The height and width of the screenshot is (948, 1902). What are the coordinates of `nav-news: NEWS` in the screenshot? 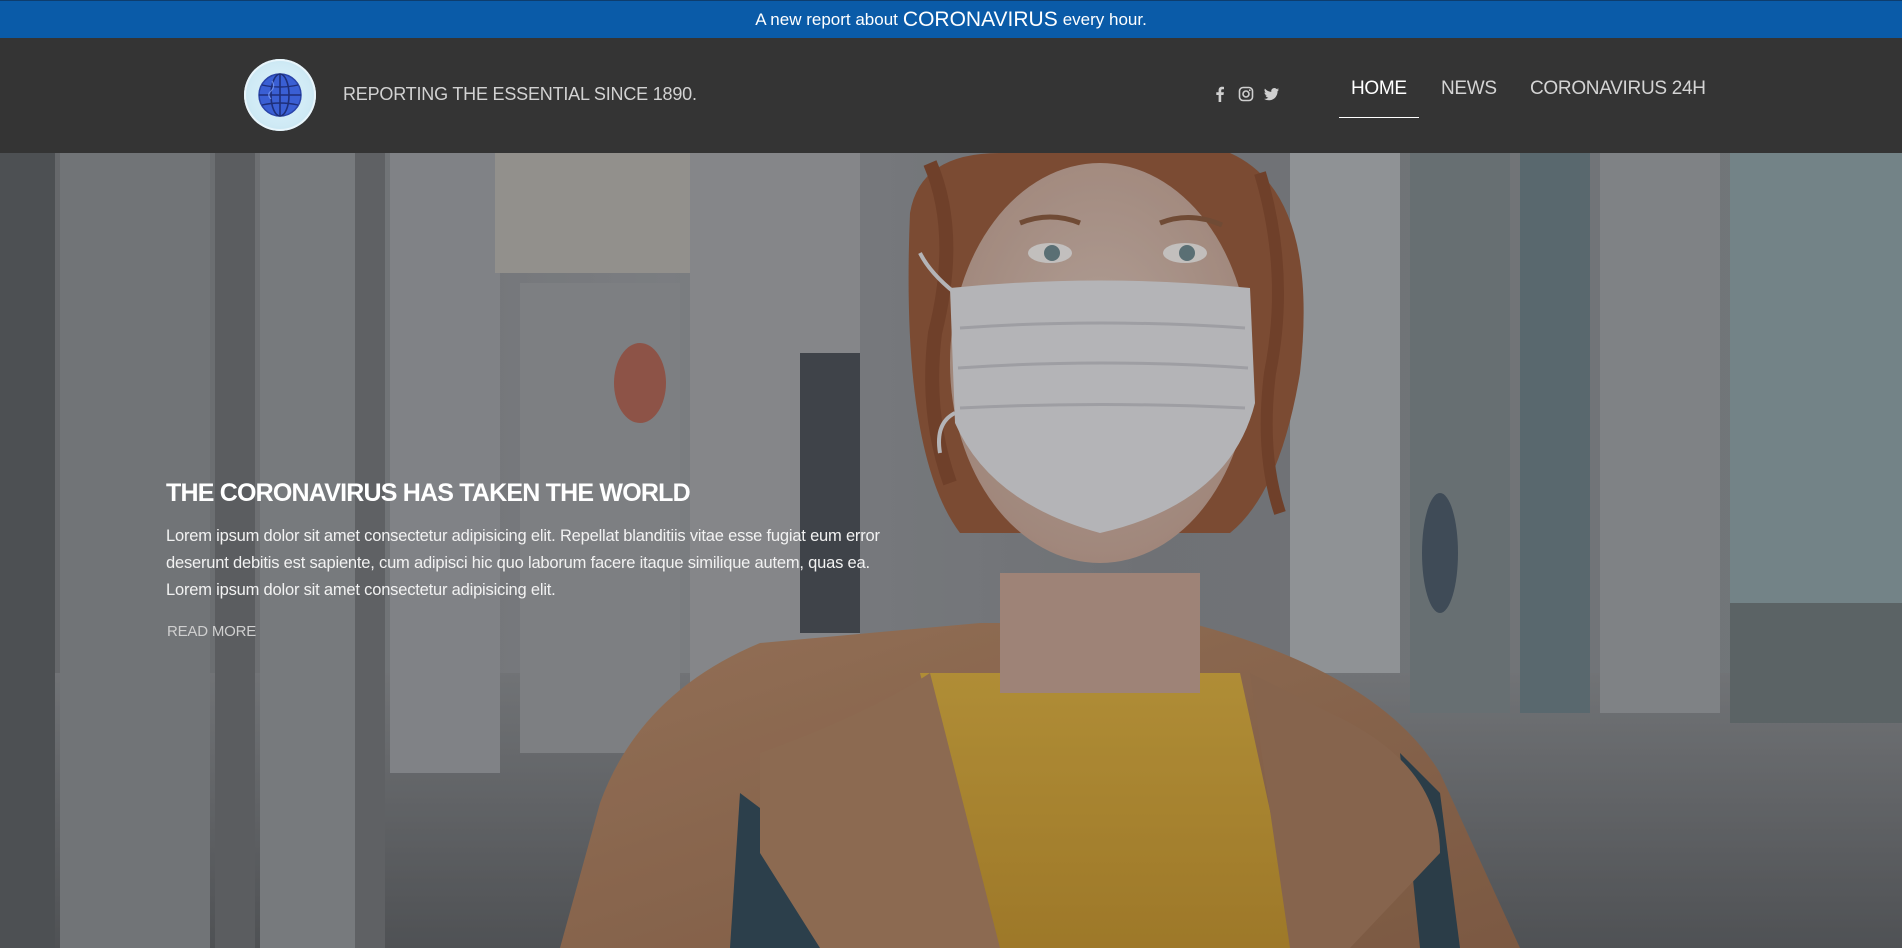 It's located at (1469, 97).